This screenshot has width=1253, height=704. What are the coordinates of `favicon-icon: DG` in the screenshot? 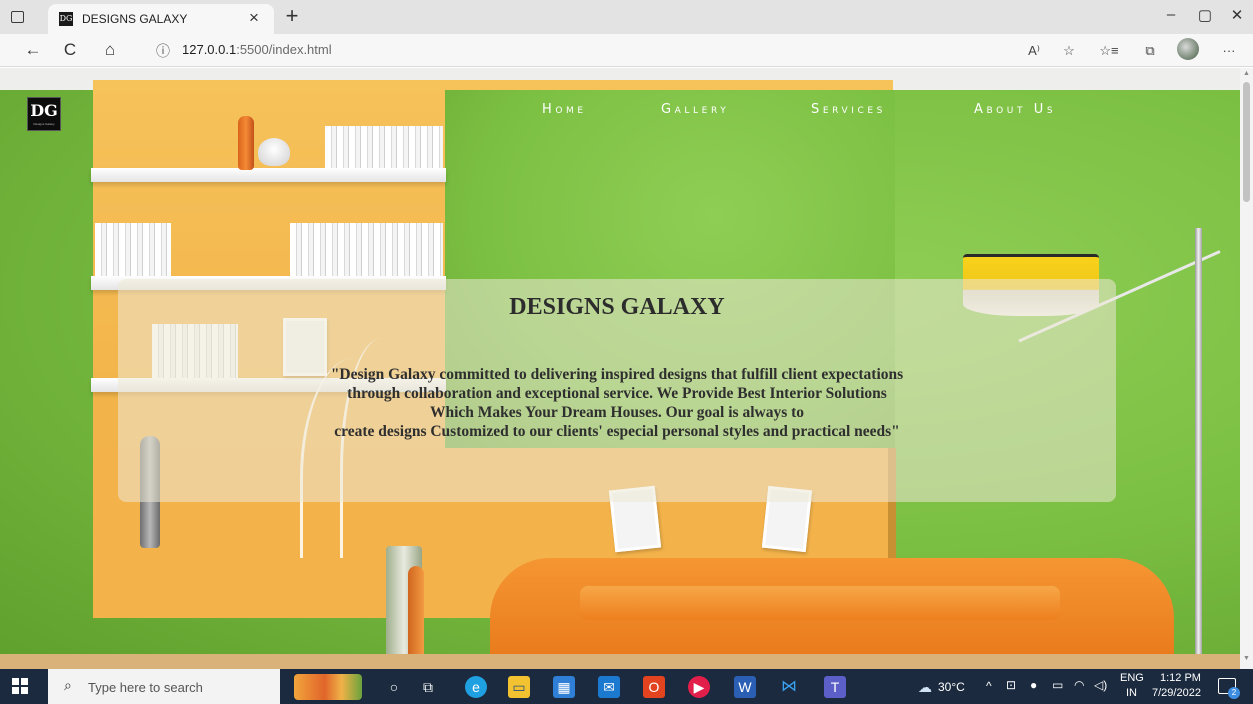 It's located at (66, 19).